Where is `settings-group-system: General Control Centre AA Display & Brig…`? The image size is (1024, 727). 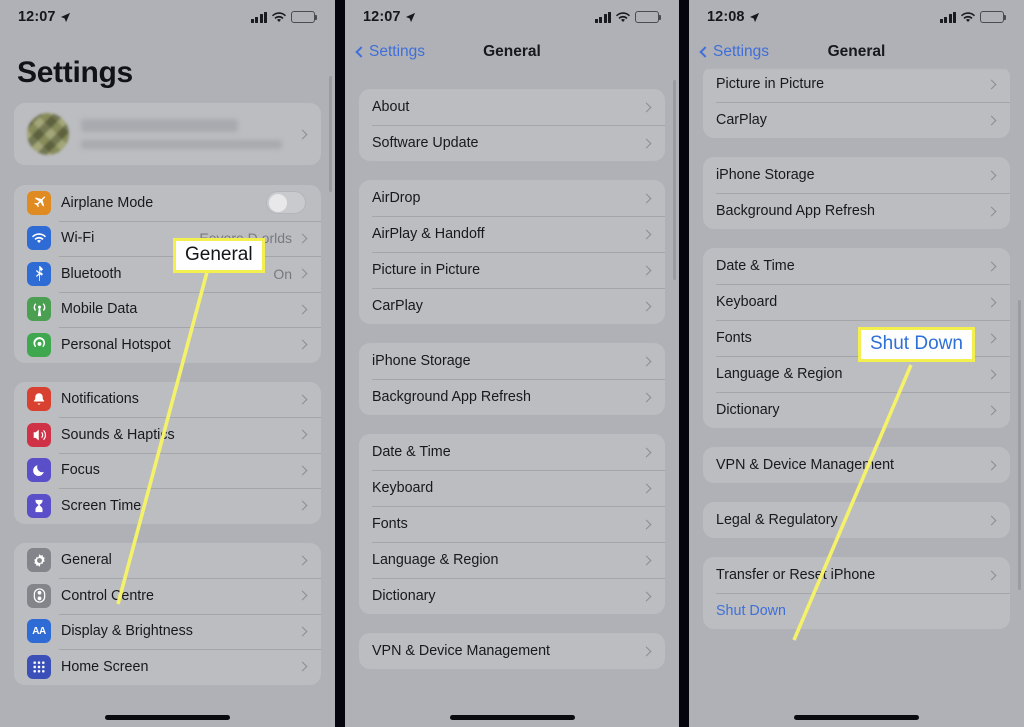
settings-group-system: General Control Centre AA Display & Brig… is located at coordinates (167, 613).